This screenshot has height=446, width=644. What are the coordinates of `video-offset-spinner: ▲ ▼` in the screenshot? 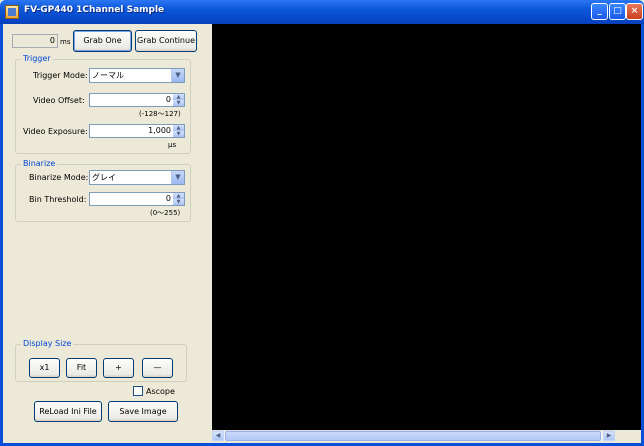 It's located at (178, 100).